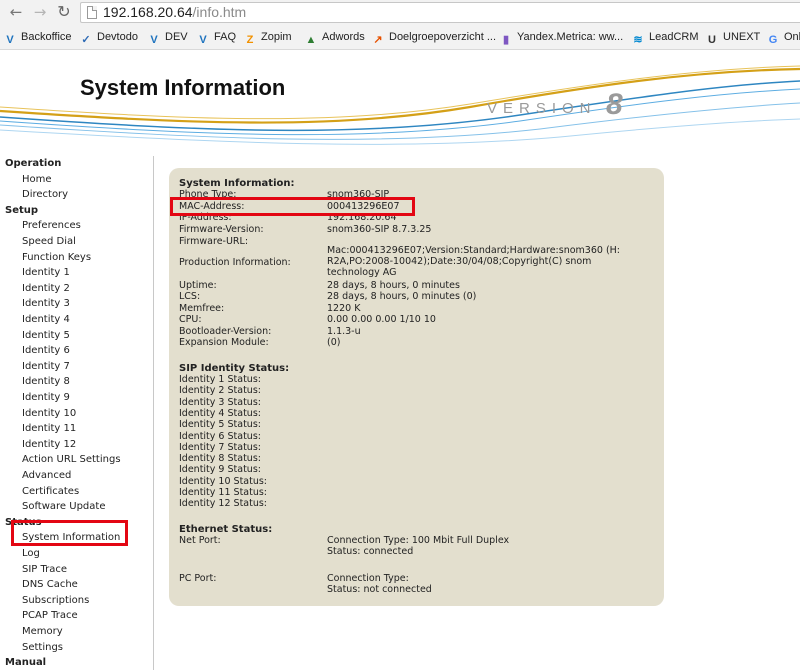 The height and width of the screenshot is (670, 800). I want to click on bootloader-version-label: Bootloader-Version:, so click(225, 331).